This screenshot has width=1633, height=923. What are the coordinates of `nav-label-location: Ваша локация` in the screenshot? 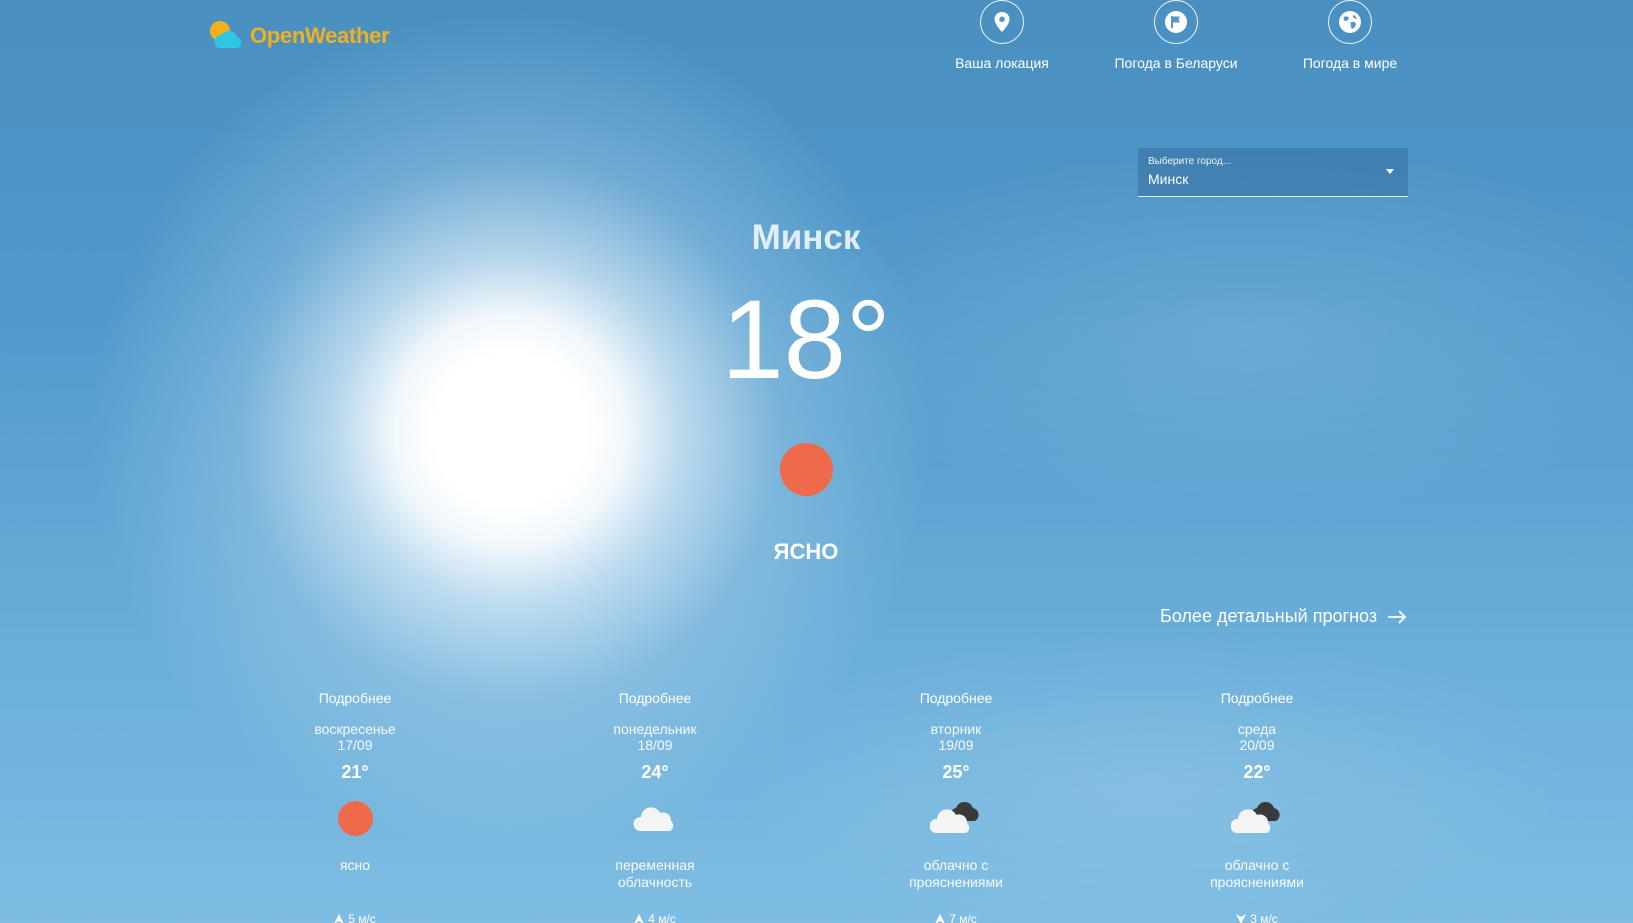 It's located at (1002, 63).